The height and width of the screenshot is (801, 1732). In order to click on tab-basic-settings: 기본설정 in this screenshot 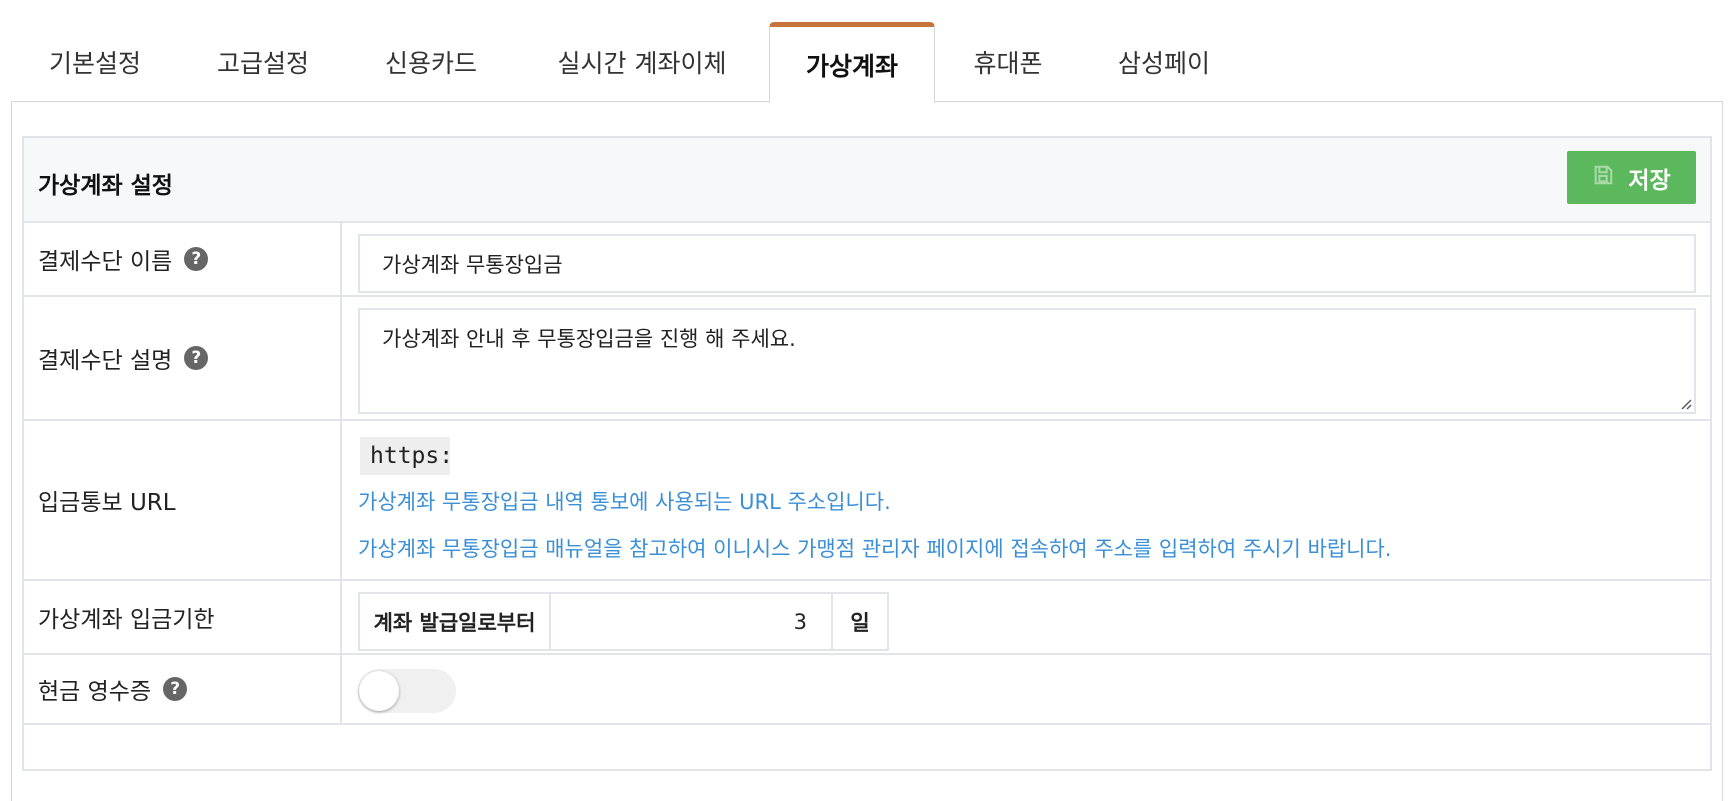, I will do `click(95, 62)`.